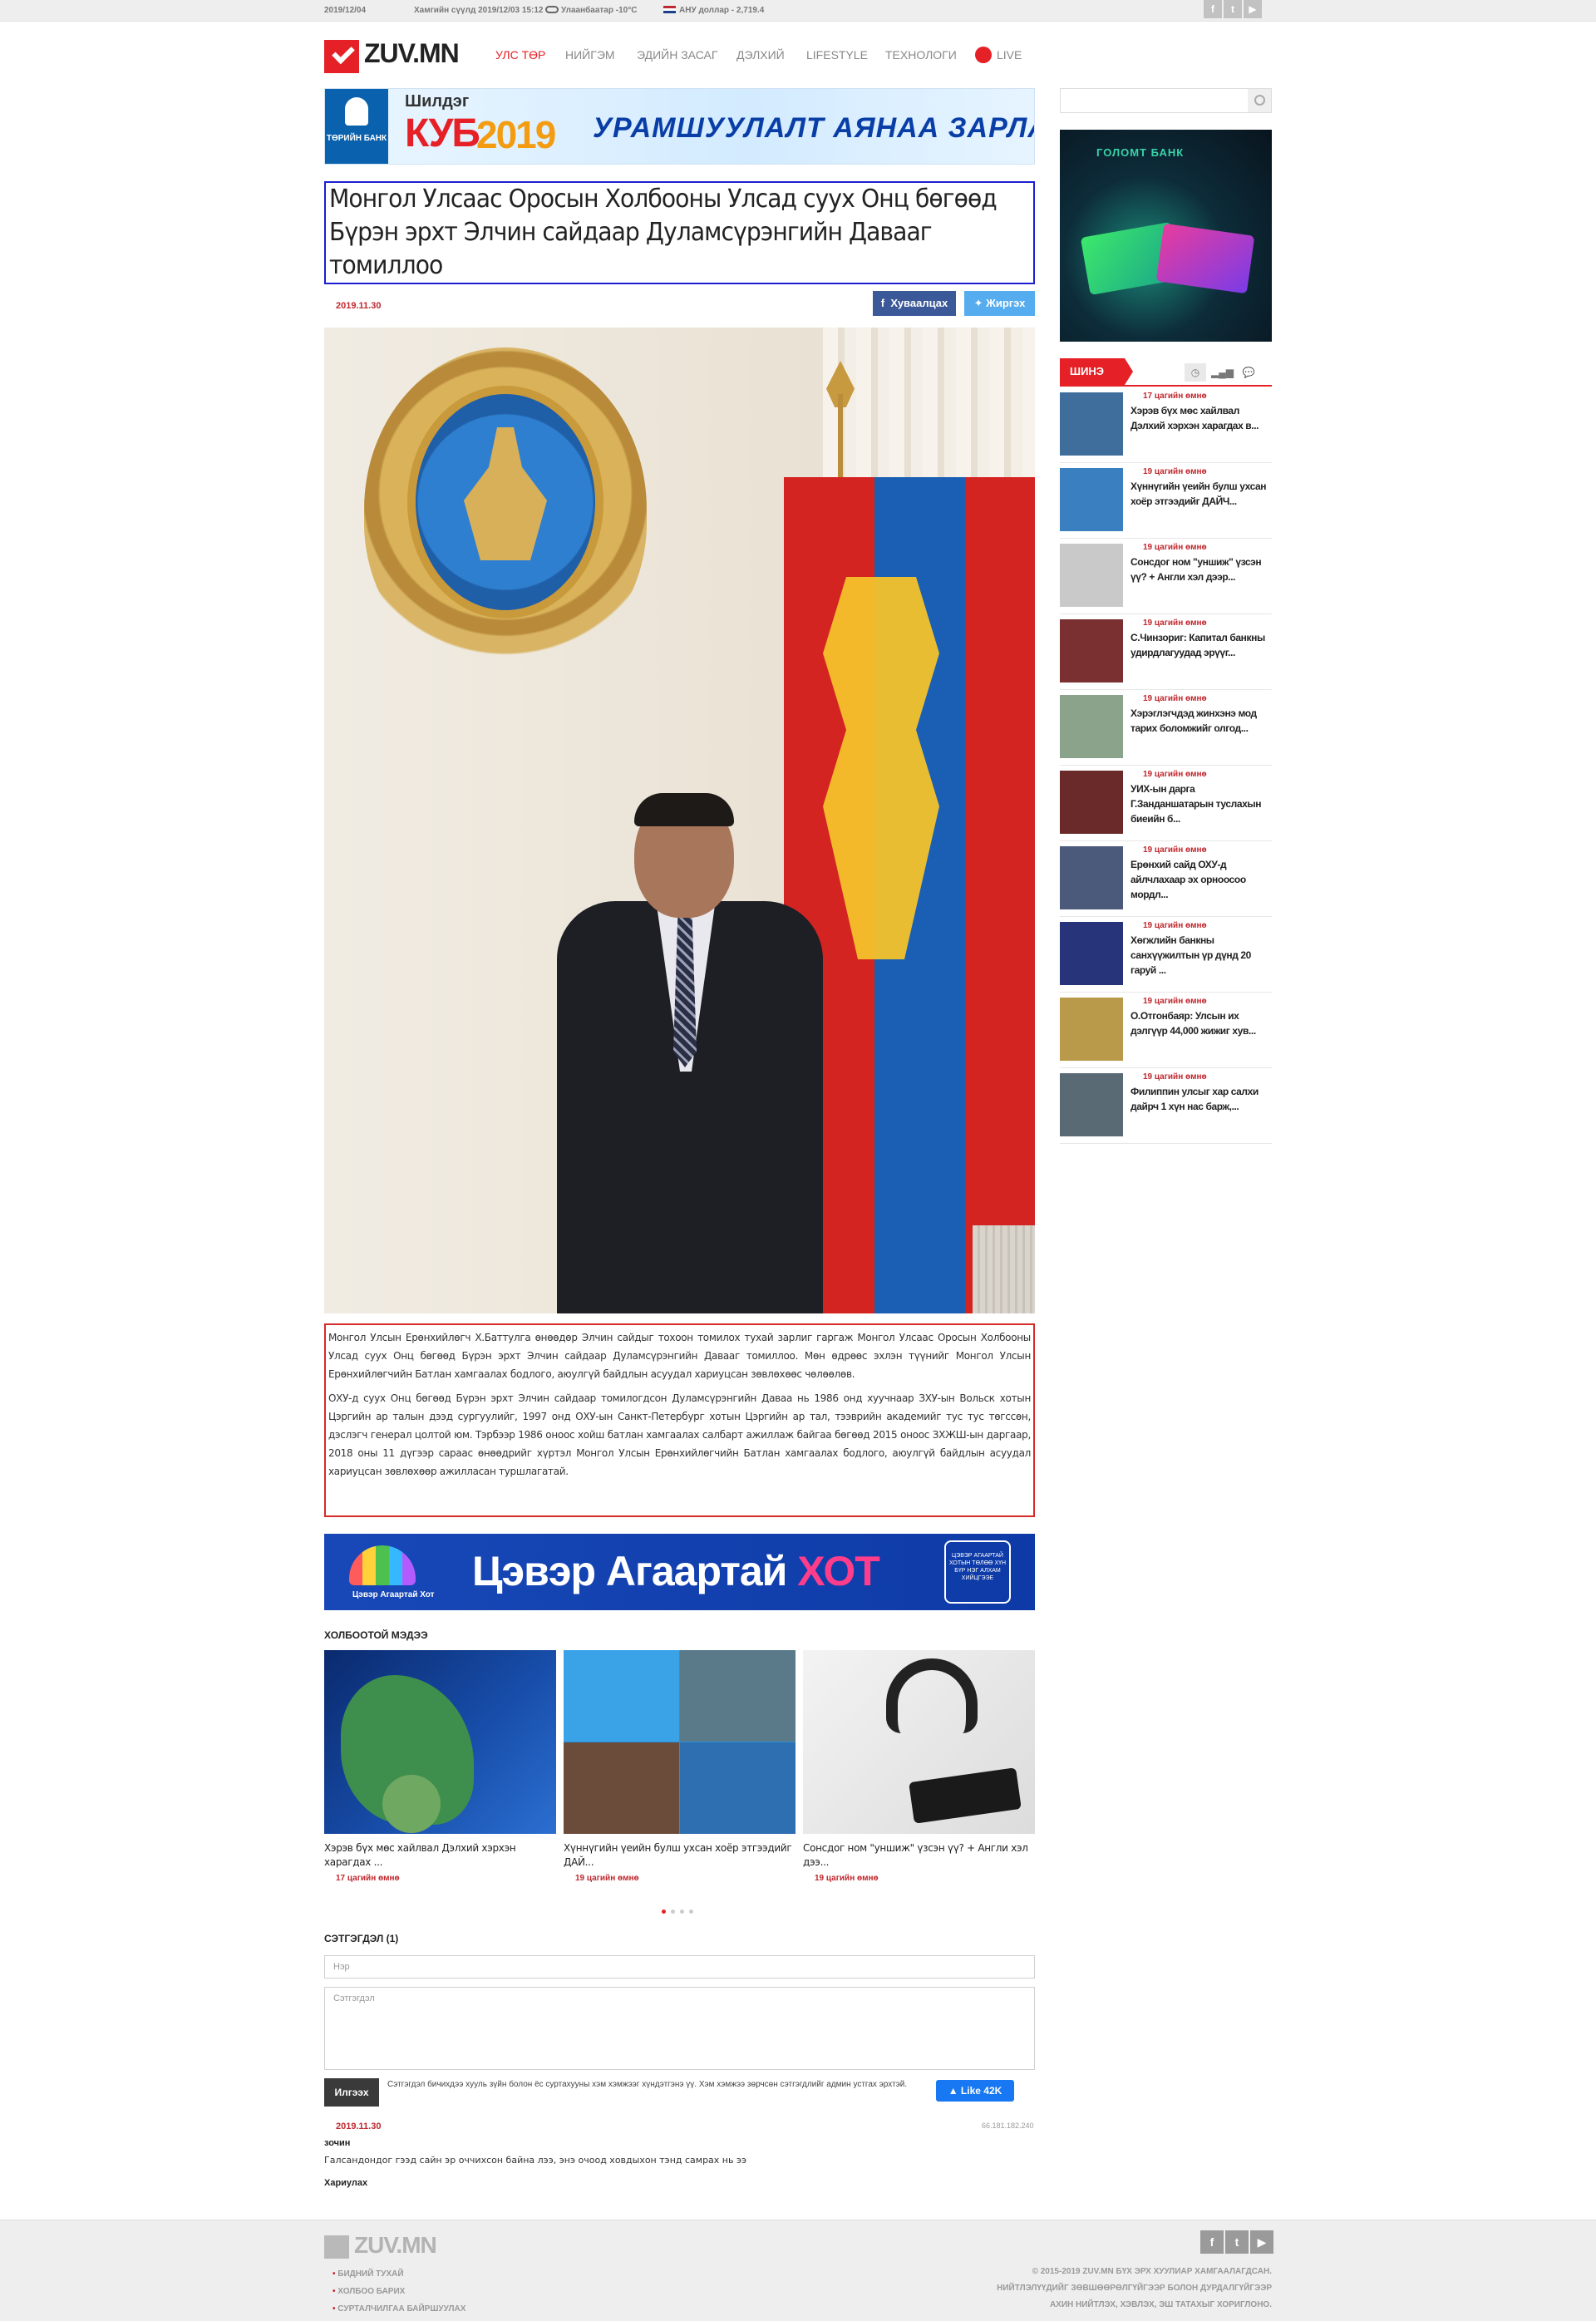  What do you see at coordinates (395, 2245) in the screenshot?
I see `footer-logo-text: ZUV.MN` at bounding box center [395, 2245].